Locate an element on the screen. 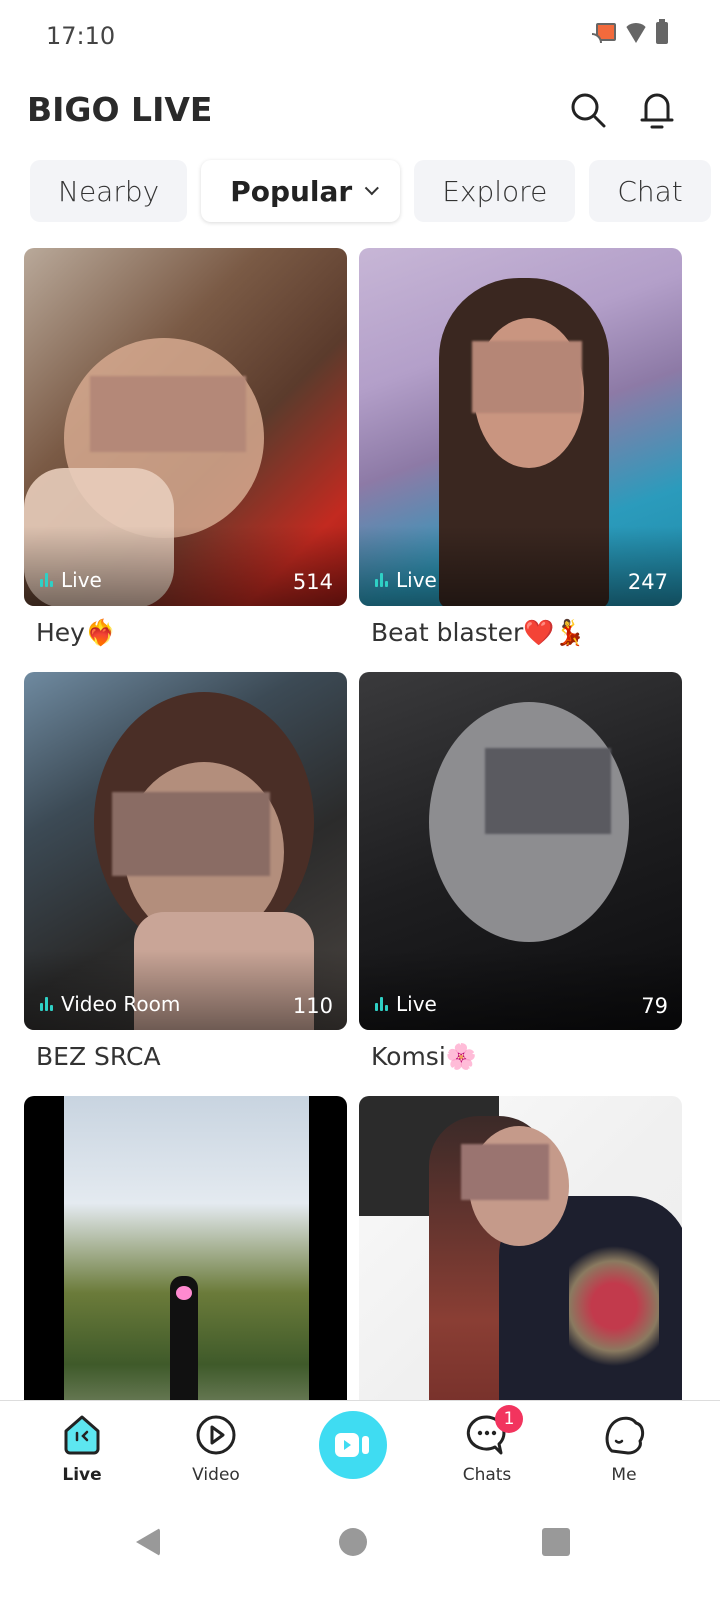  stream-type: Video Room is located at coordinates (121, 1004).